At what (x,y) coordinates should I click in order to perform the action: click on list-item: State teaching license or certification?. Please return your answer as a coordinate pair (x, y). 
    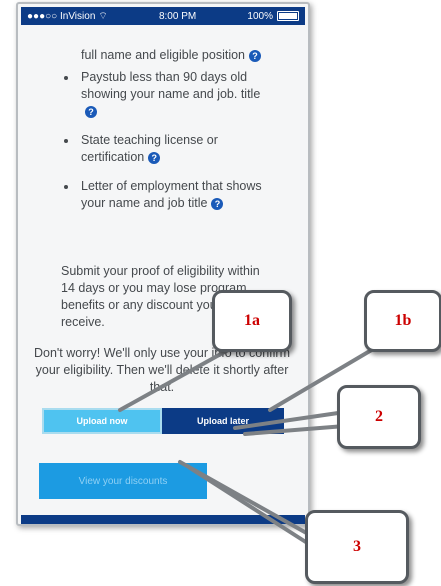
    Looking at the image, I should click on (168, 149).